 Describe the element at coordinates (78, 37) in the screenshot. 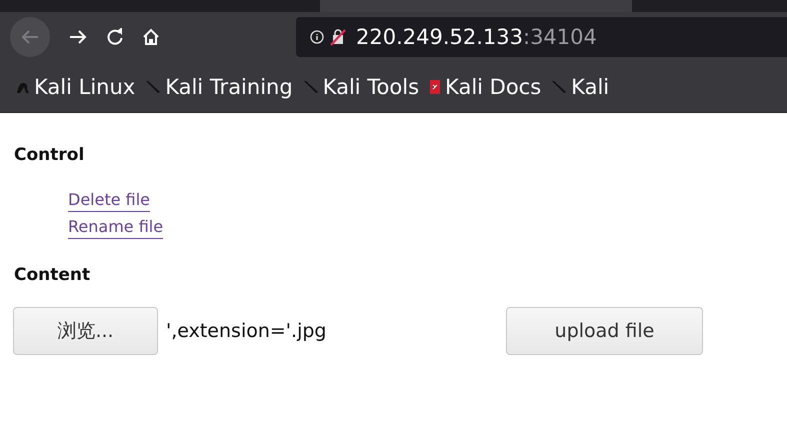

I see `forward-icon` at that location.